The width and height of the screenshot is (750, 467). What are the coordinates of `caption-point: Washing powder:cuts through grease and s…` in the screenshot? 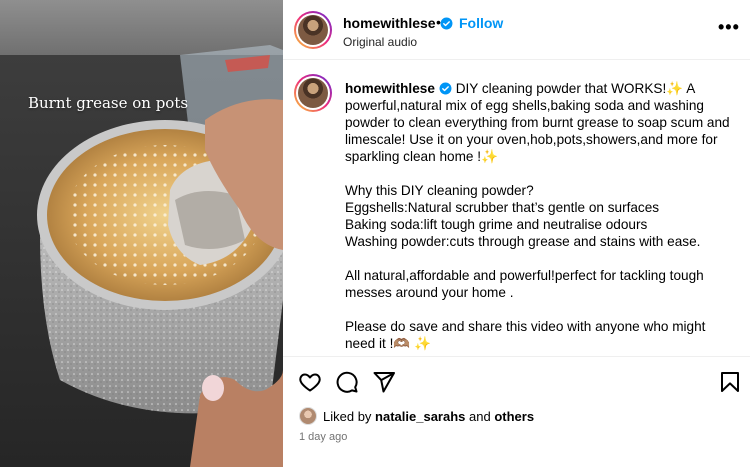 It's located at (523, 241).